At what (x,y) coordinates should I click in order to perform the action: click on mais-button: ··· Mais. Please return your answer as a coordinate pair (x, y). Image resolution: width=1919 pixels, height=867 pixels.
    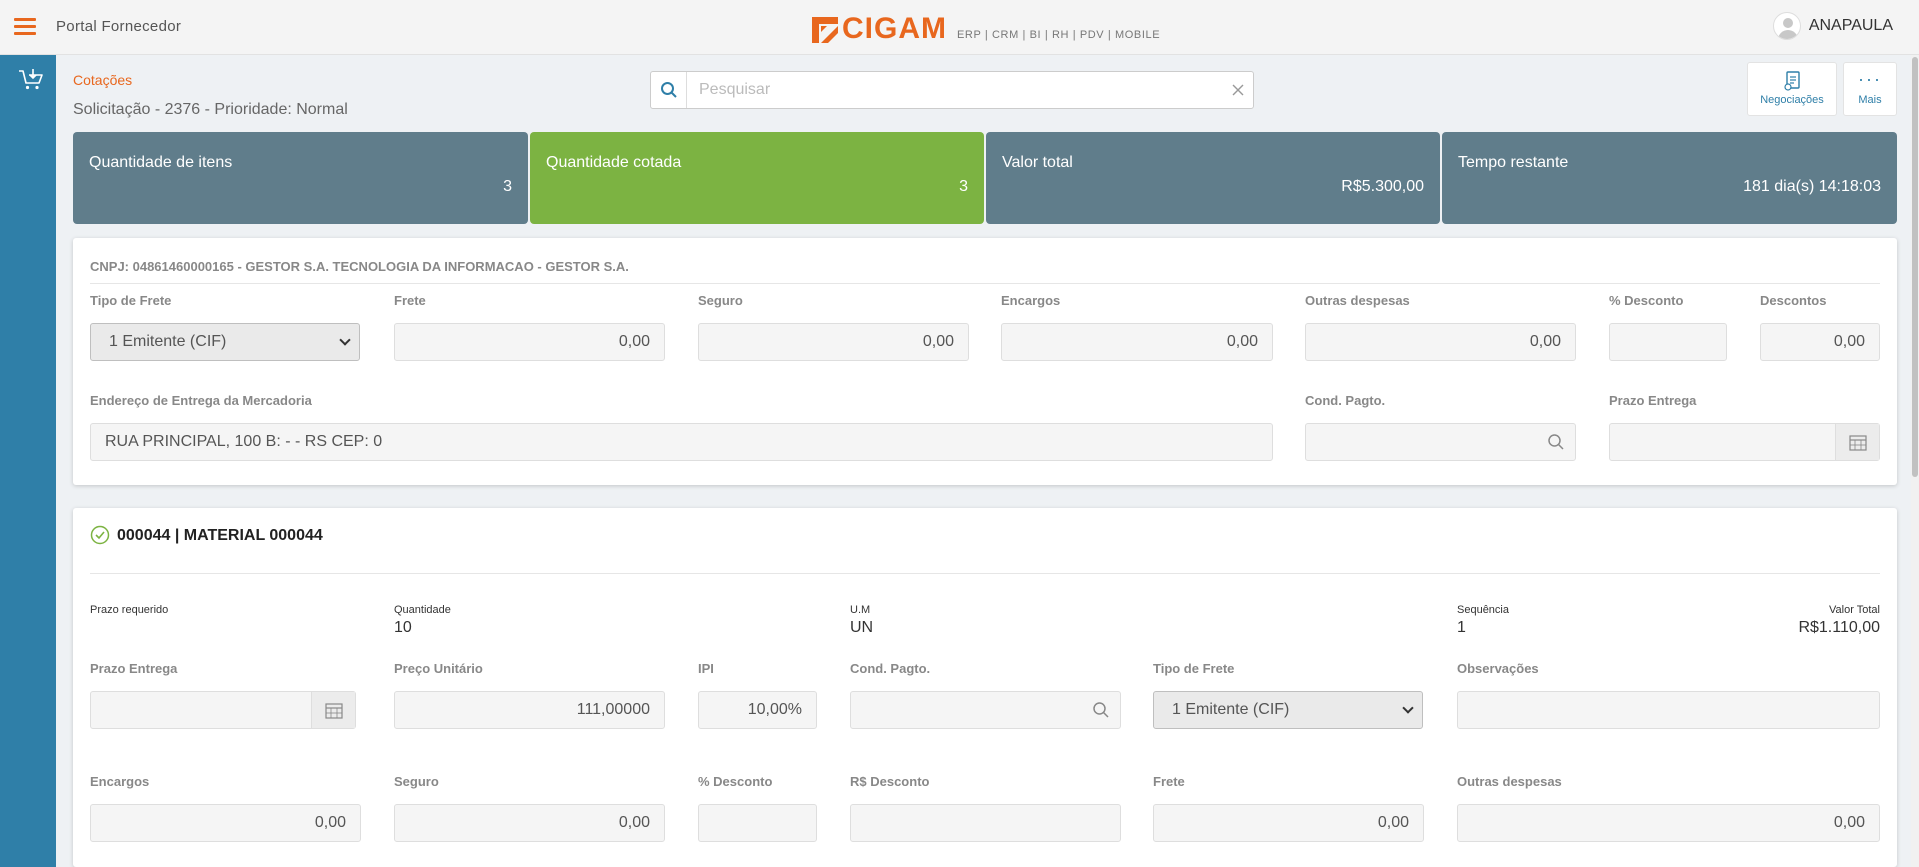
    Looking at the image, I should click on (1870, 89).